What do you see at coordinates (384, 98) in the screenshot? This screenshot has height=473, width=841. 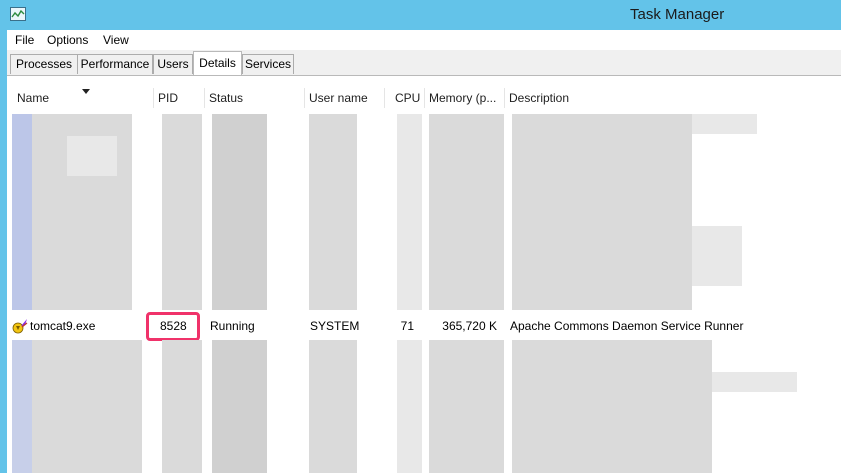 I see `column-divider` at bounding box center [384, 98].